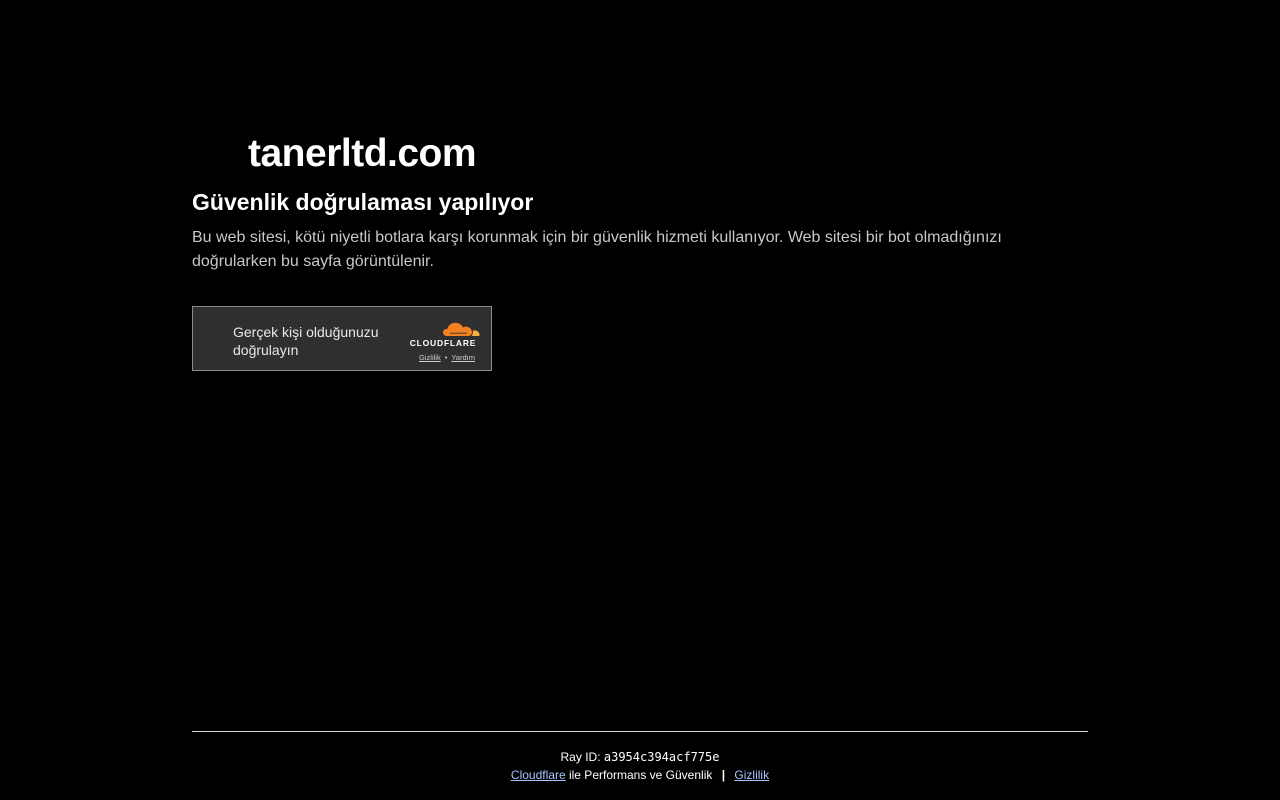 The image size is (1280, 800). What do you see at coordinates (220, 154) in the screenshot?
I see `site-favicon-placeholder` at bounding box center [220, 154].